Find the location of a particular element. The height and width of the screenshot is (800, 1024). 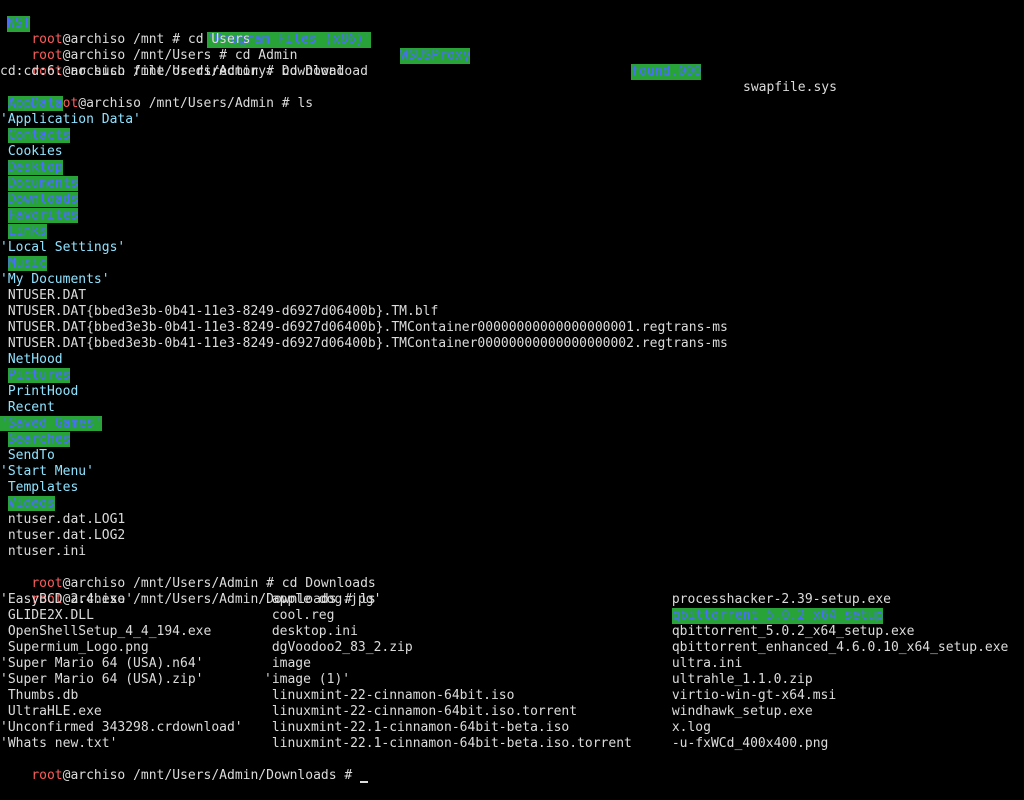

list-item: NTUSER.DAT is located at coordinates (43, 296).